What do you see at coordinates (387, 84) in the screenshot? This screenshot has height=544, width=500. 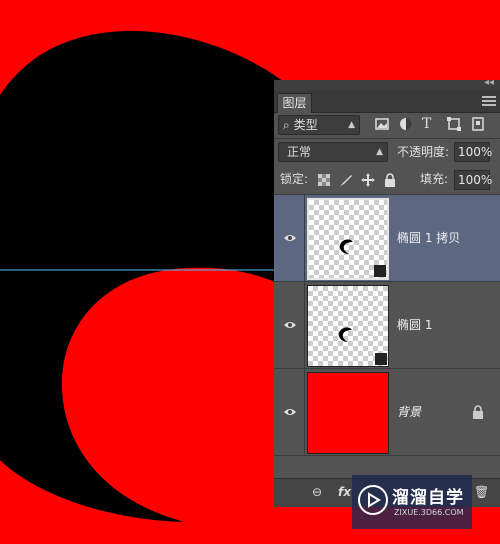 I see `panel-collapse-bar: ◂◂` at bounding box center [387, 84].